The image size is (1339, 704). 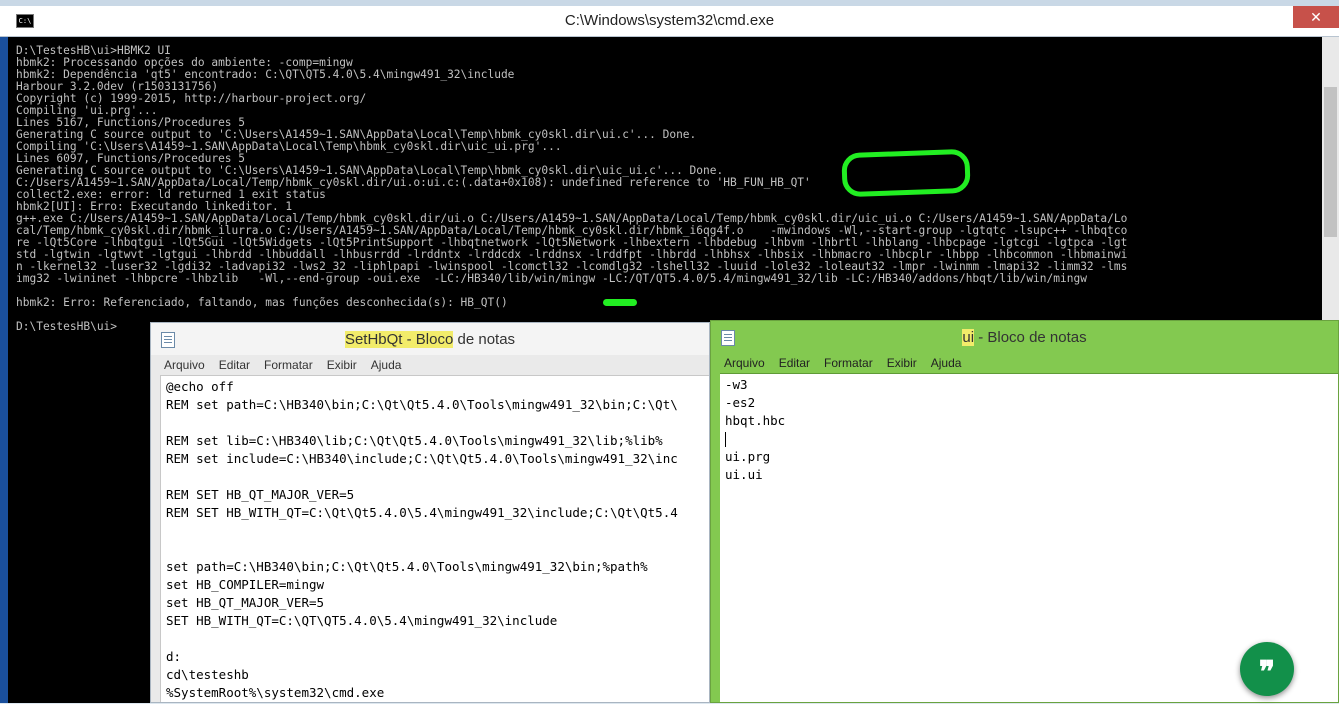 I want to click on notepad-line: cd\testeshb, so click(x=207, y=674).